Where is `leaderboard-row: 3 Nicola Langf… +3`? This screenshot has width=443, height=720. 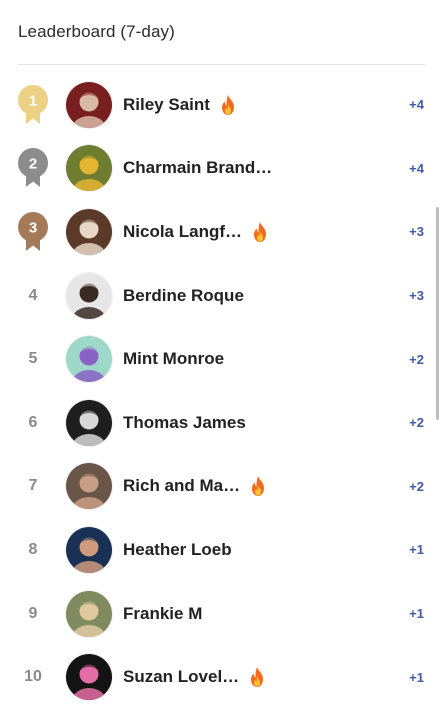 leaderboard-row: 3 Nicola Langf… +3 is located at coordinates (221, 232).